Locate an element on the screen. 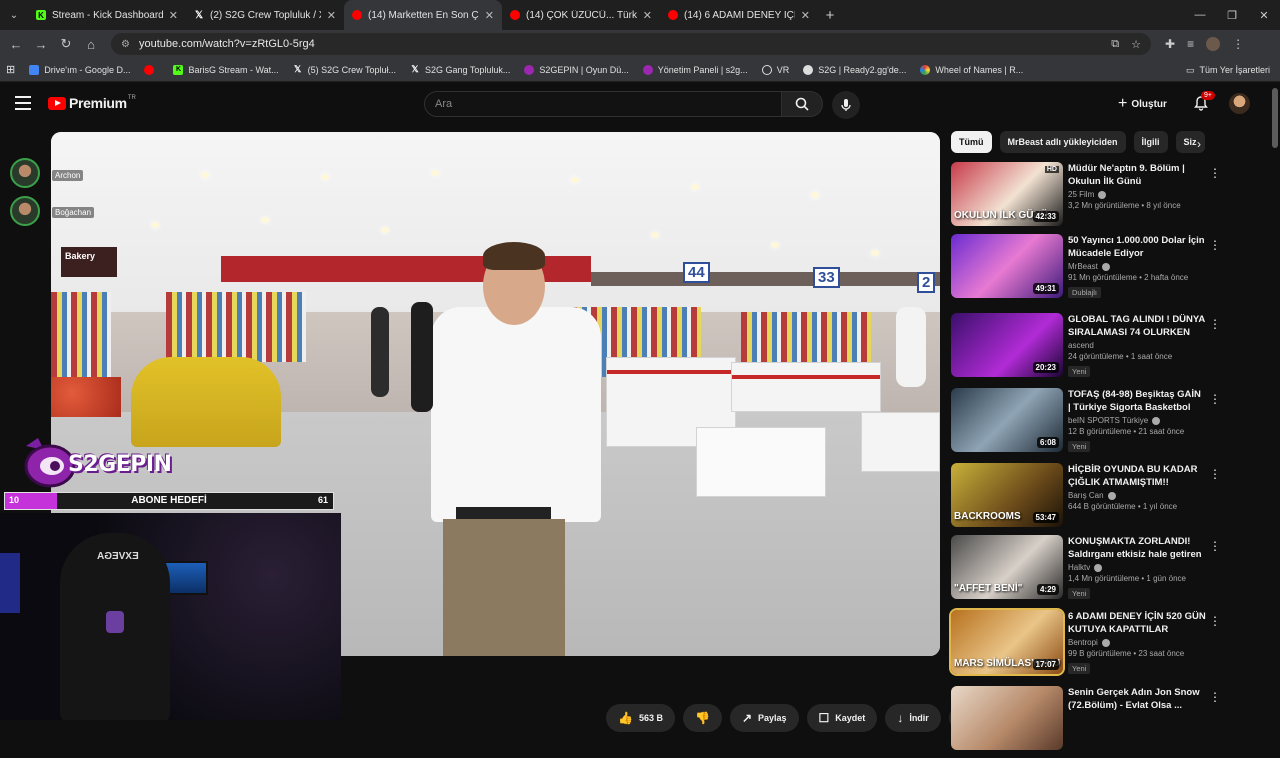 The height and width of the screenshot is (758, 1280). maximize-icon: ❐ is located at coordinates (1232, 15).